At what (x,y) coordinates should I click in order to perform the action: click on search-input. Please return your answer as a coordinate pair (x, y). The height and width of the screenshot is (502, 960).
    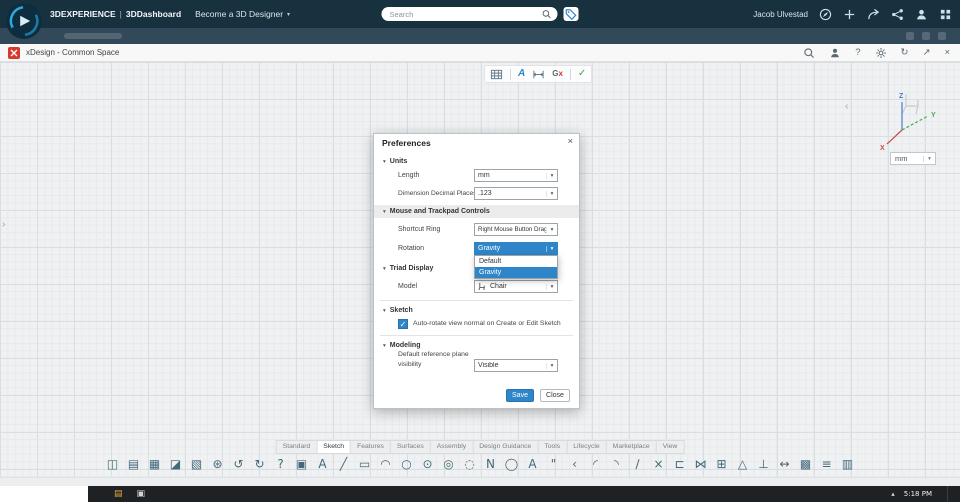
    Looking at the image, I should click on (464, 14).